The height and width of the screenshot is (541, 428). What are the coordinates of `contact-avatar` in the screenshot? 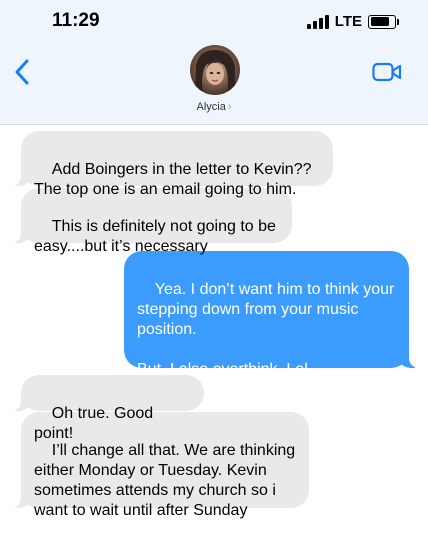 It's located at (215, 70).